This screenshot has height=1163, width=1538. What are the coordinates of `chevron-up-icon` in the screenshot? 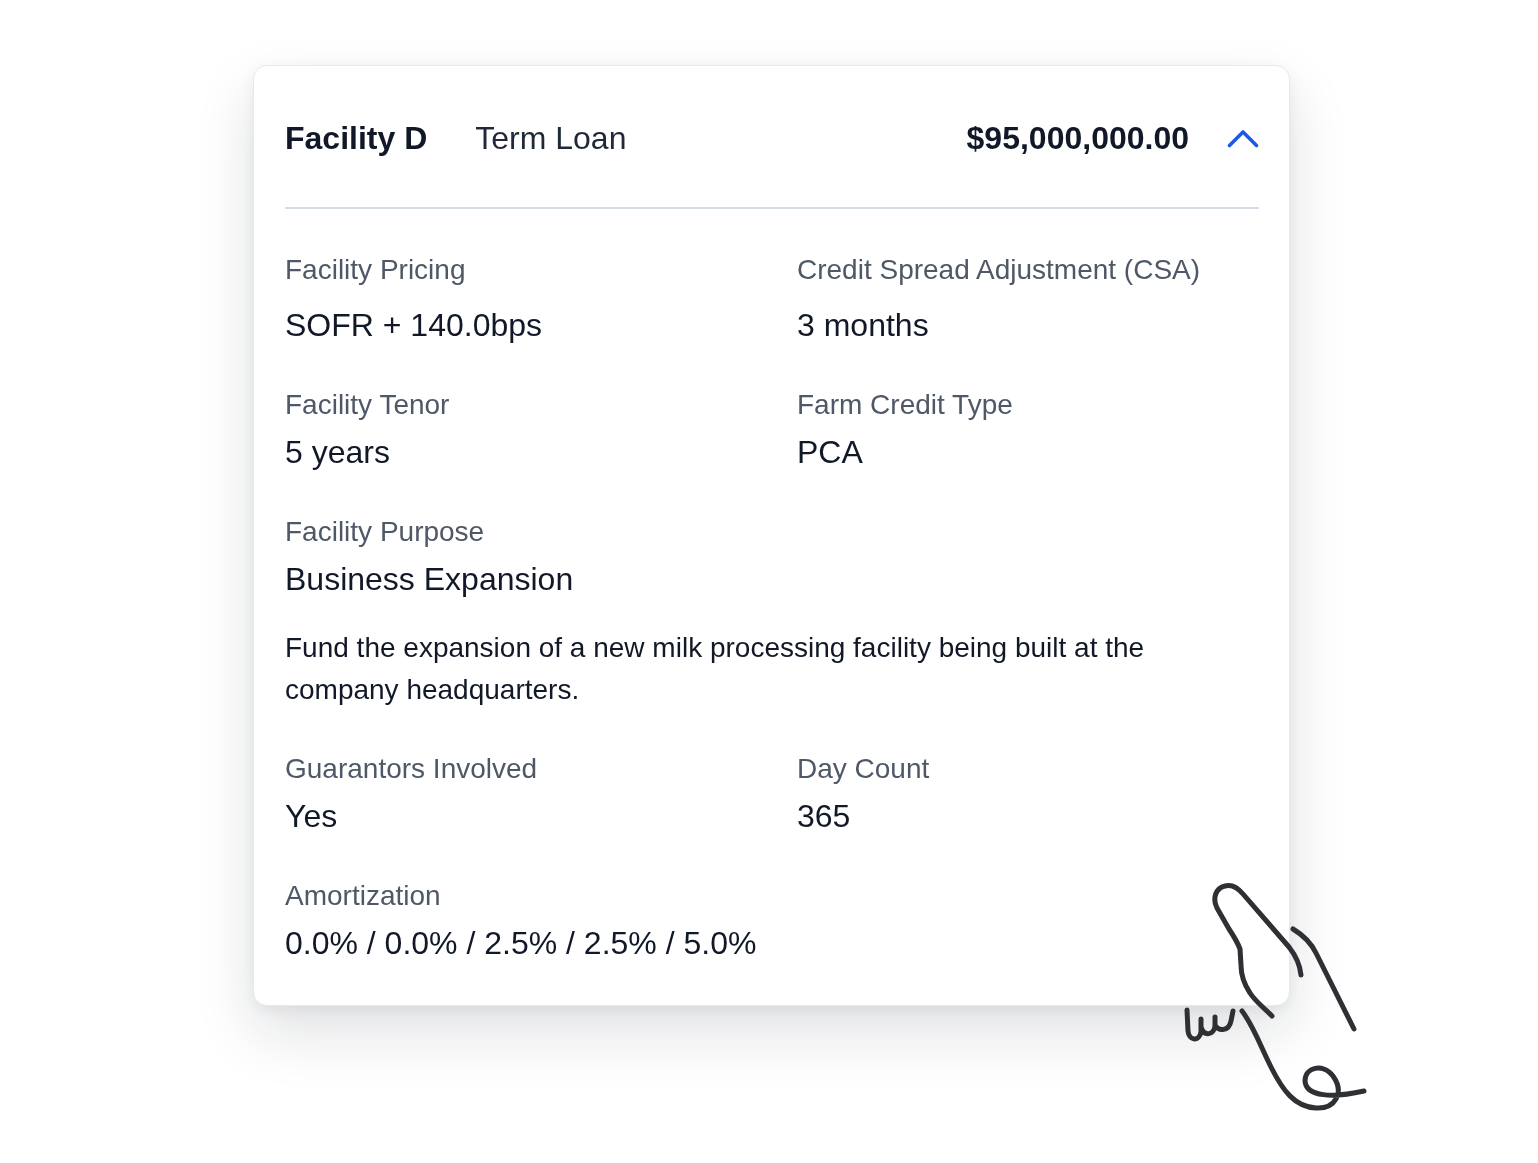 It's located at (1243, 138).